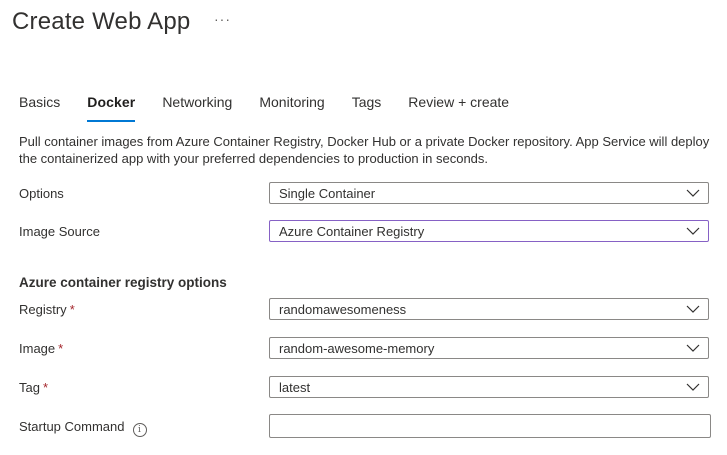 This screenshot has height=455, width=727. Describe the element at coordinates (37, 348) in the screenshot. I see `image-label-text: Image` at that location.